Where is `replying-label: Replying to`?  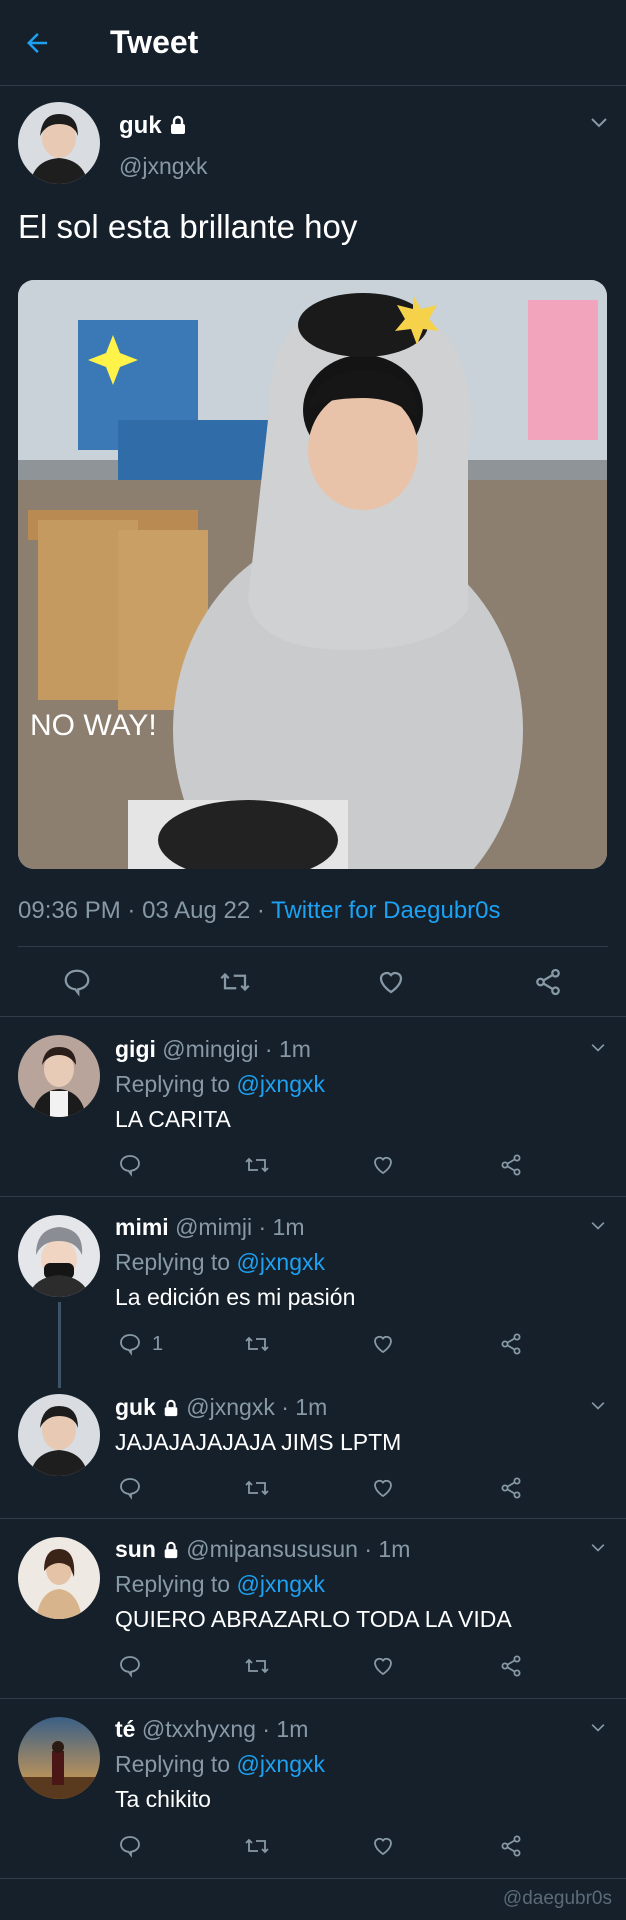 replying-label: Replying to is located at coordinates (173, 1584).